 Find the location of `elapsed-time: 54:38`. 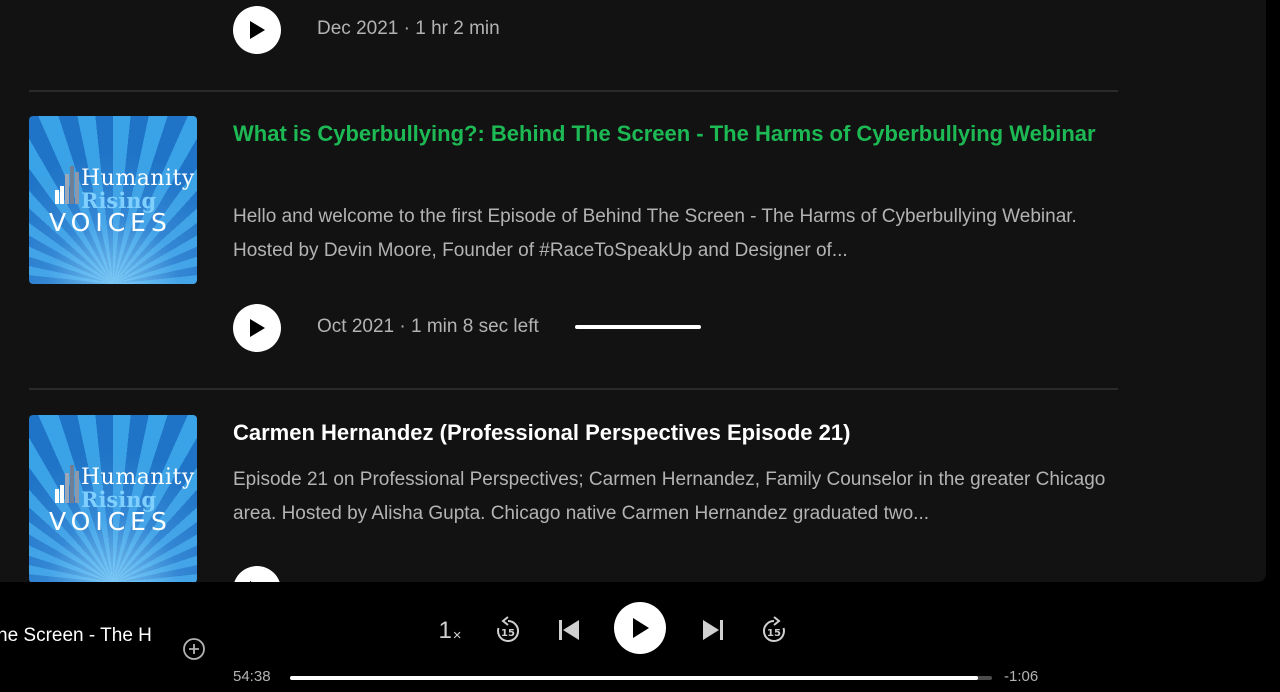

elapsed-time: 54:38 is located at coordinates (252, 676).